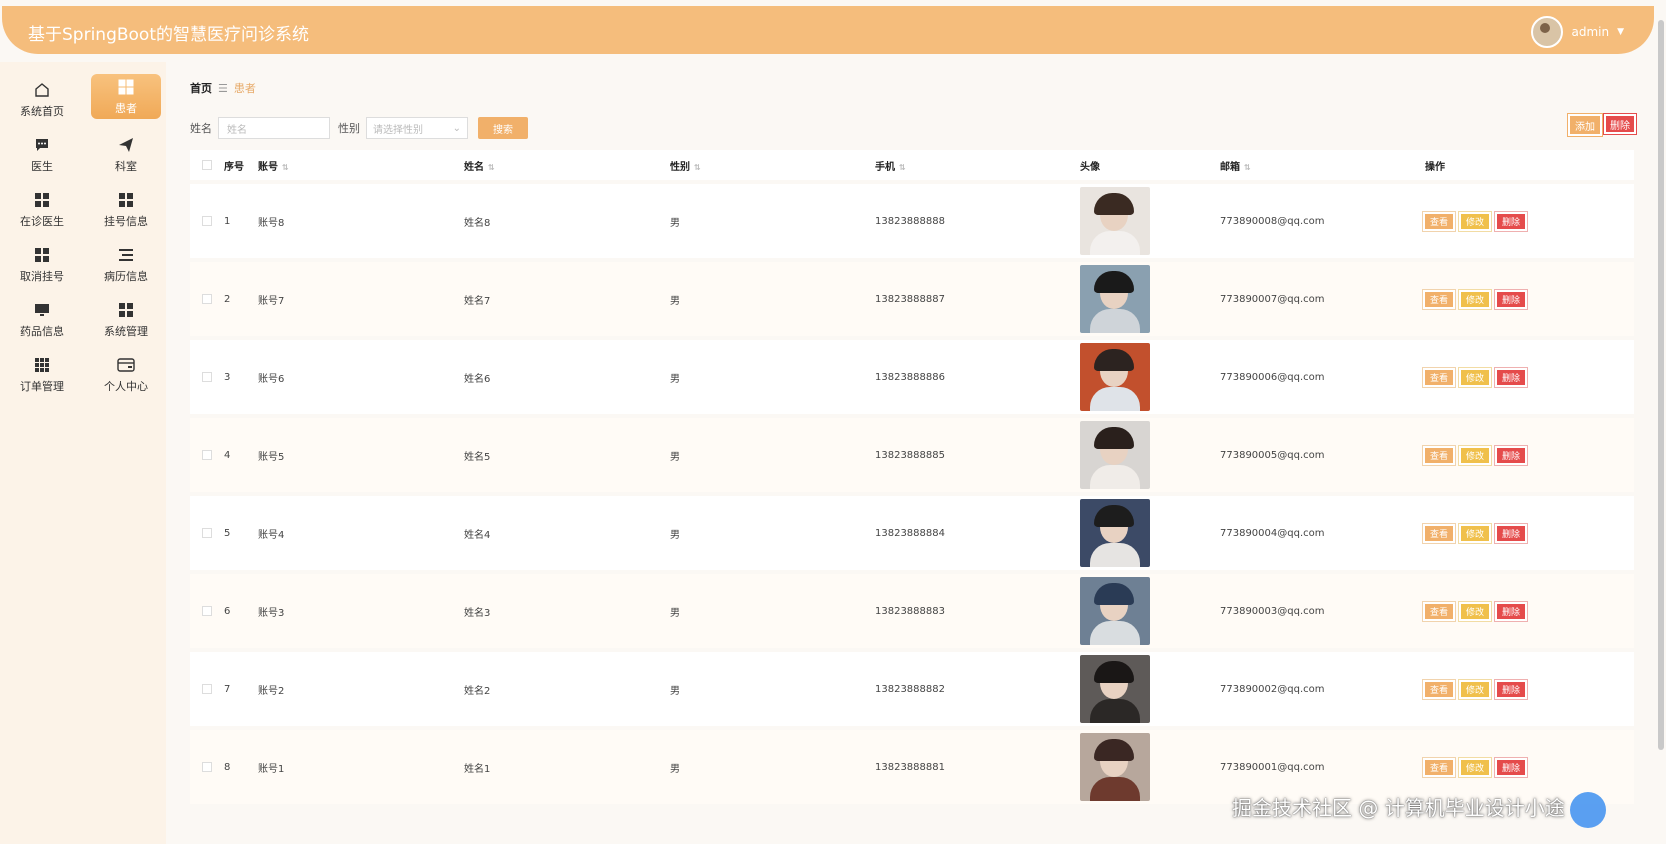 The height and width of the screenshot is (844, 1666). I want to click on bulk-delete-button: 删除, so click(1620, 124).